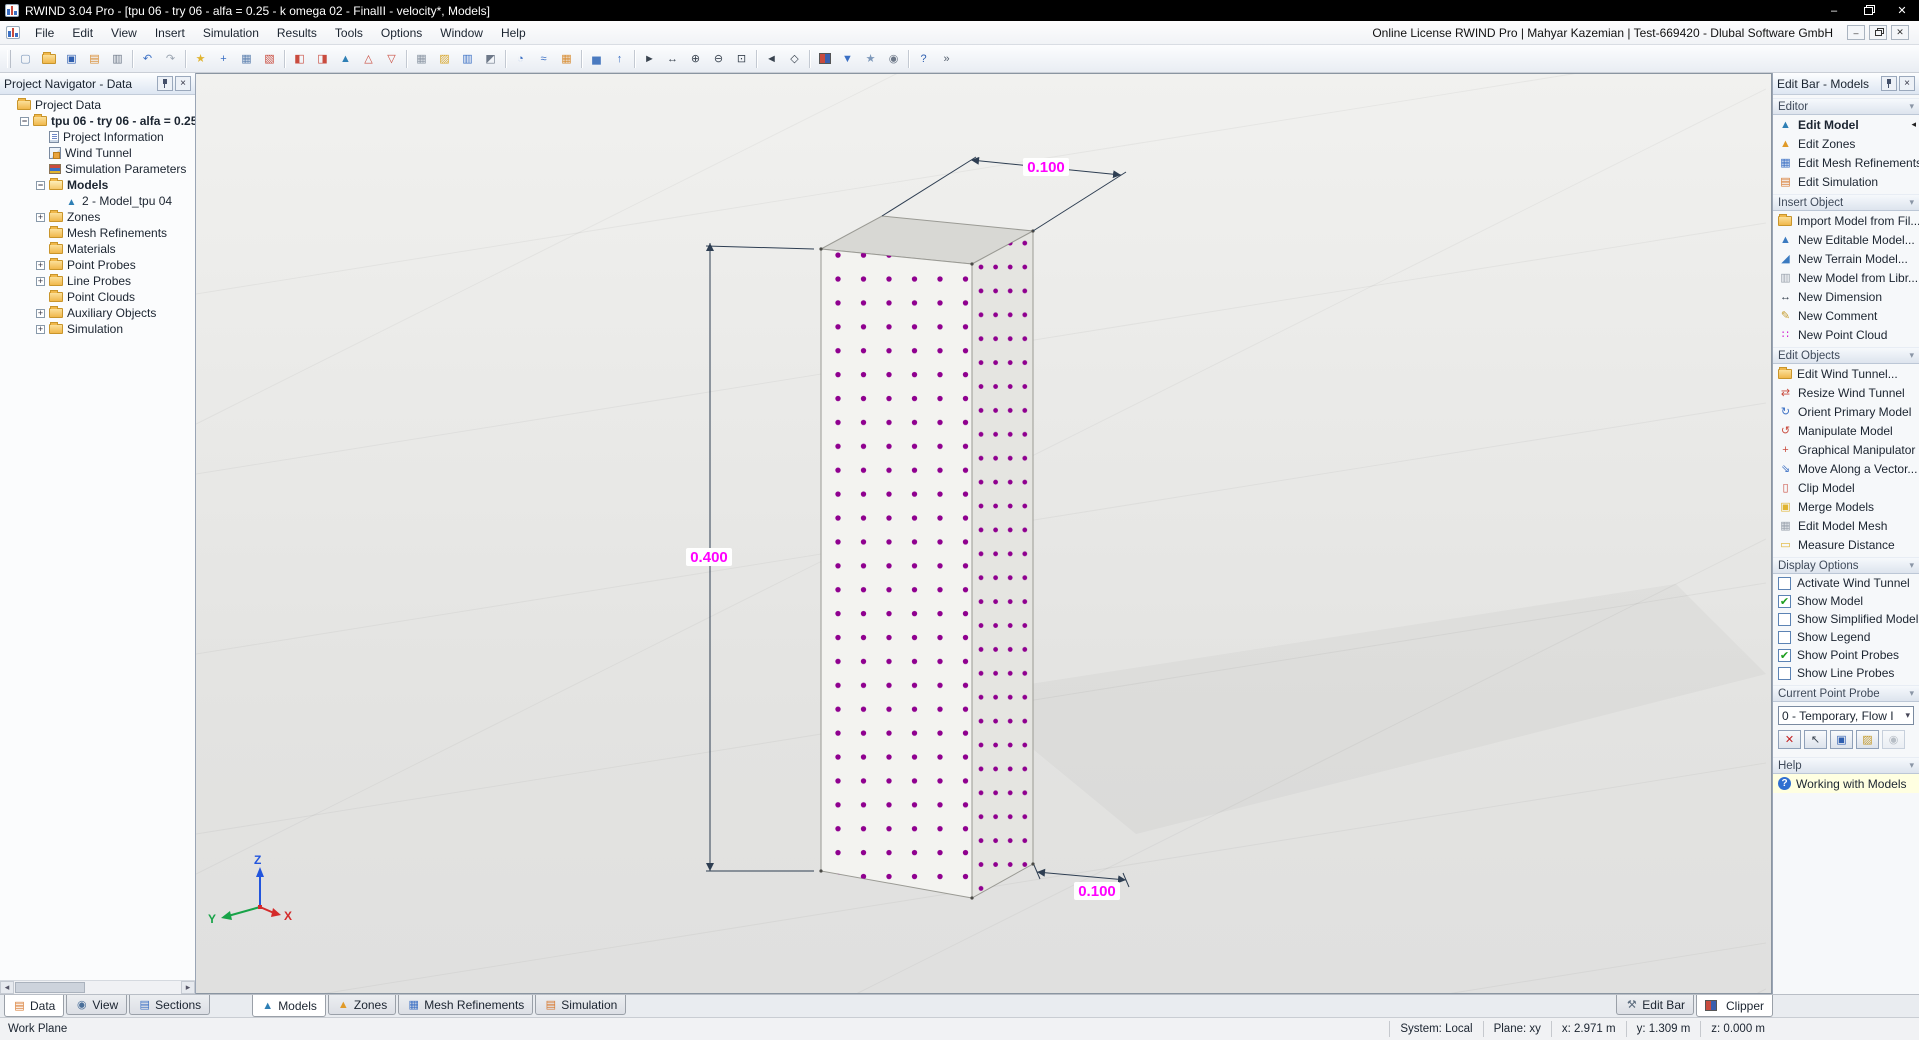  I want to click on section-display-options: Display Options ▾, so click(1846, 565).